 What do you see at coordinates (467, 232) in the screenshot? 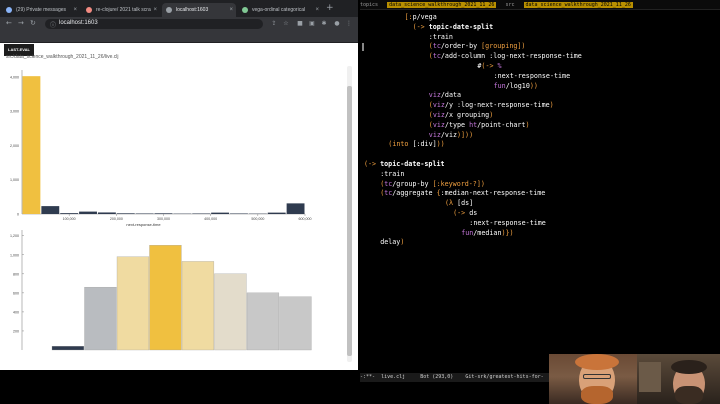
I see `code-token: fun` at bounding box center [467, 232].